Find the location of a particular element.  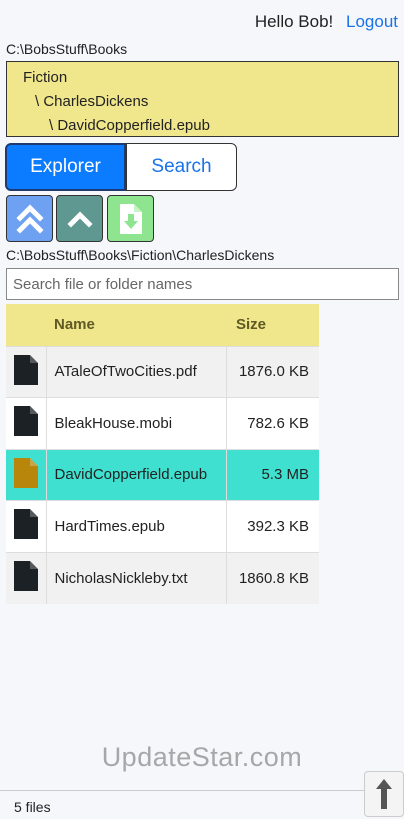

file-download-icon is located at coordinates (130, 218).